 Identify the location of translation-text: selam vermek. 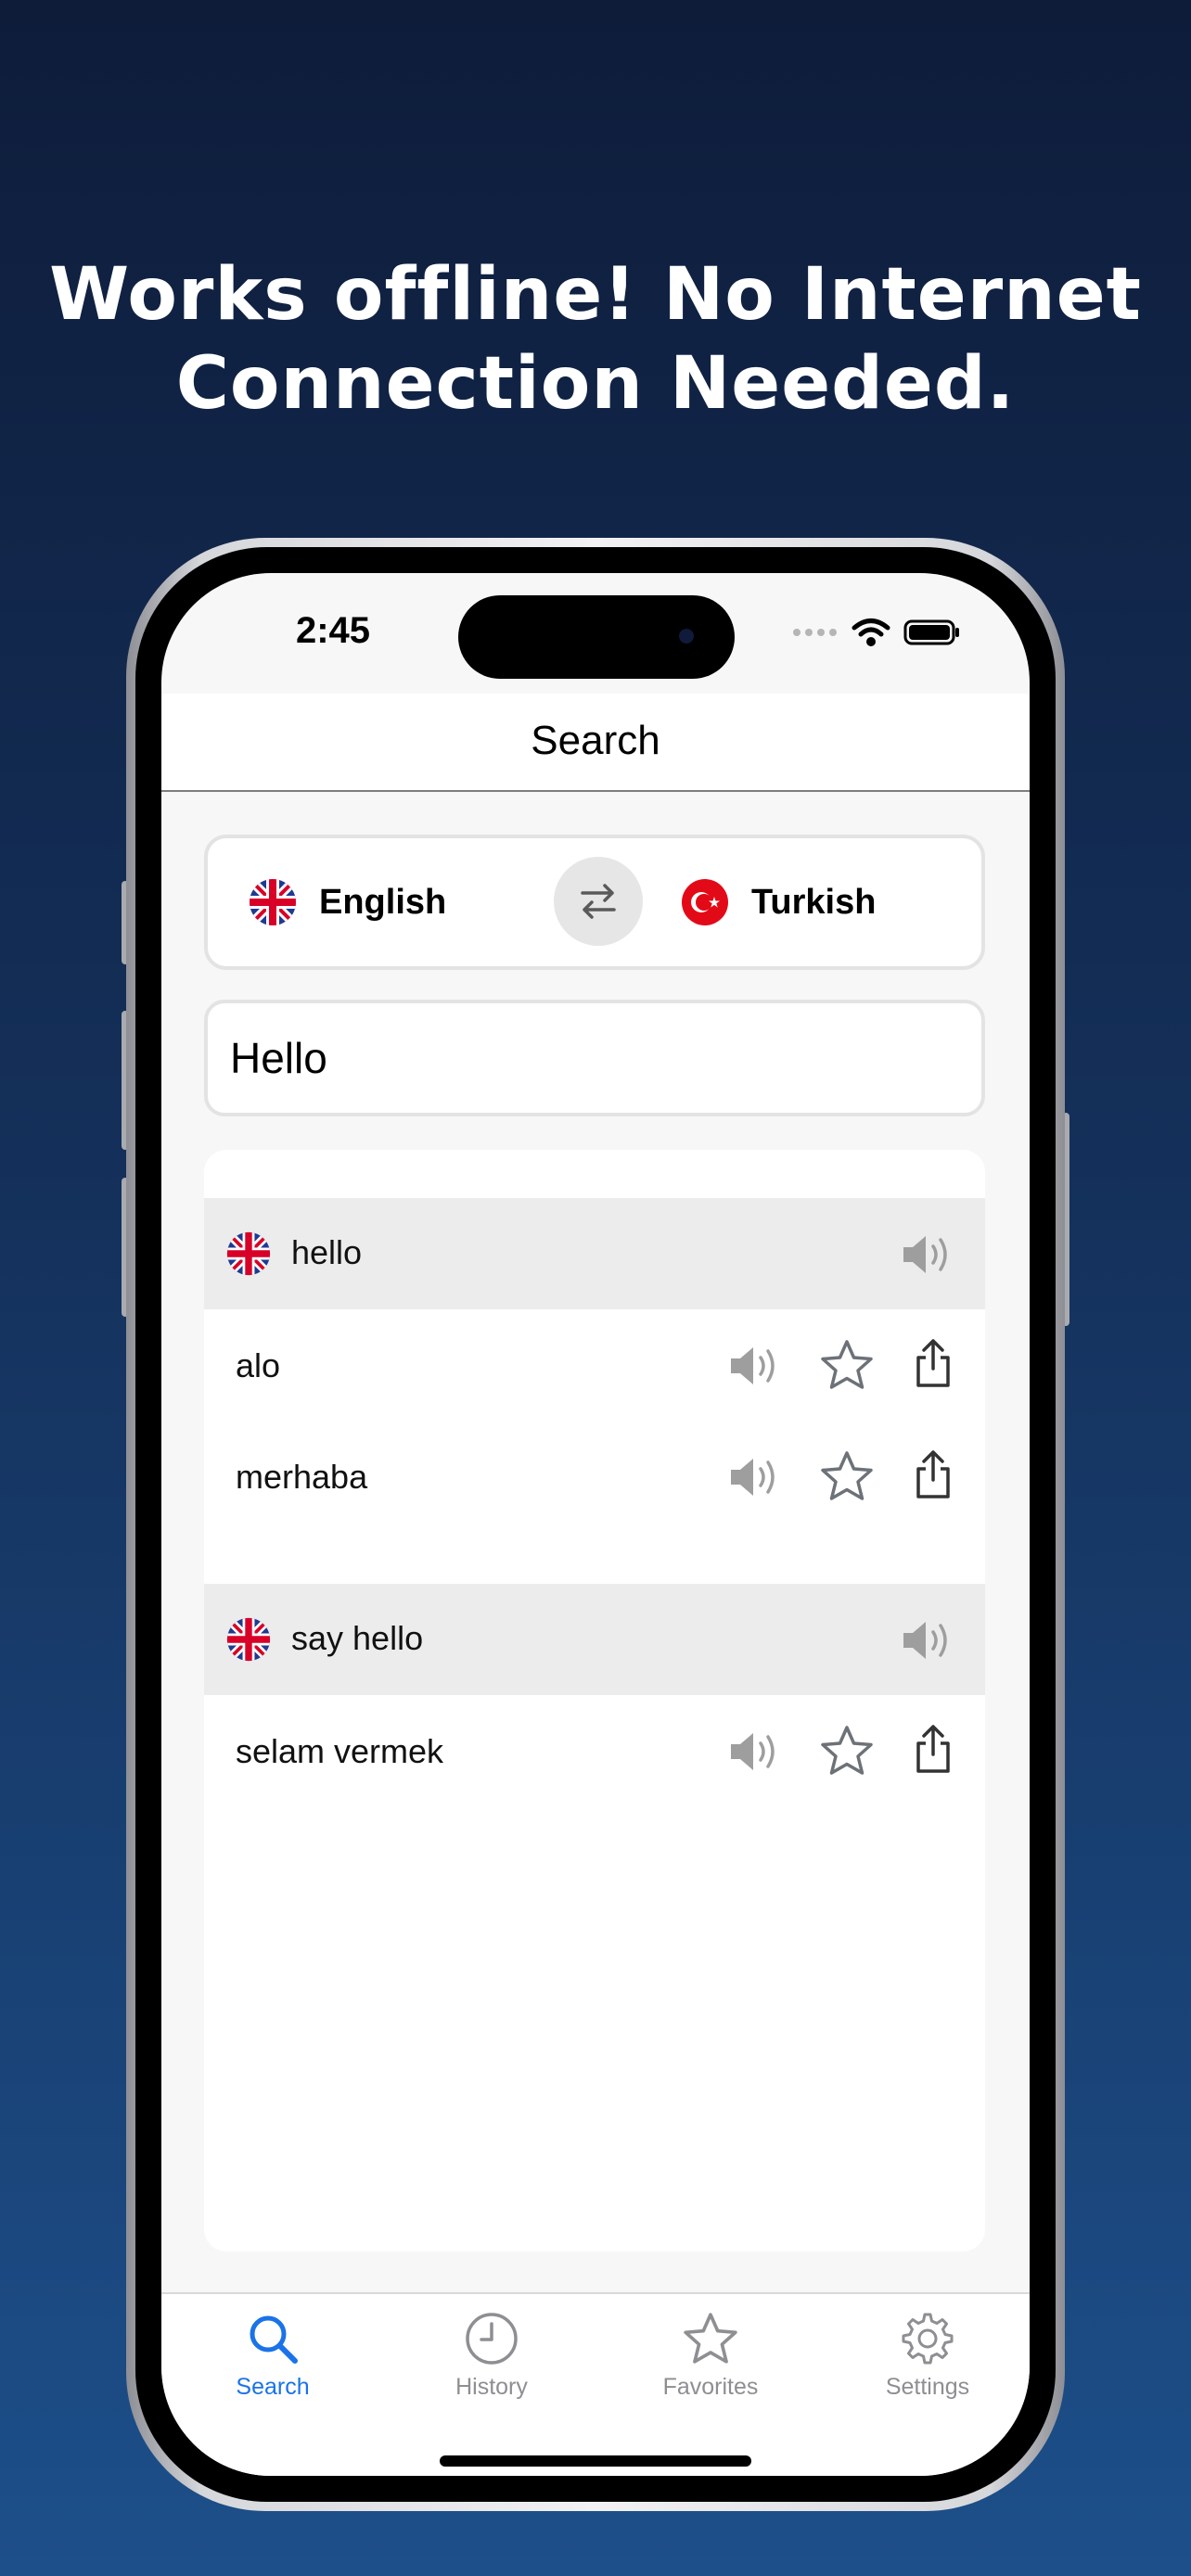
(340, 1751).